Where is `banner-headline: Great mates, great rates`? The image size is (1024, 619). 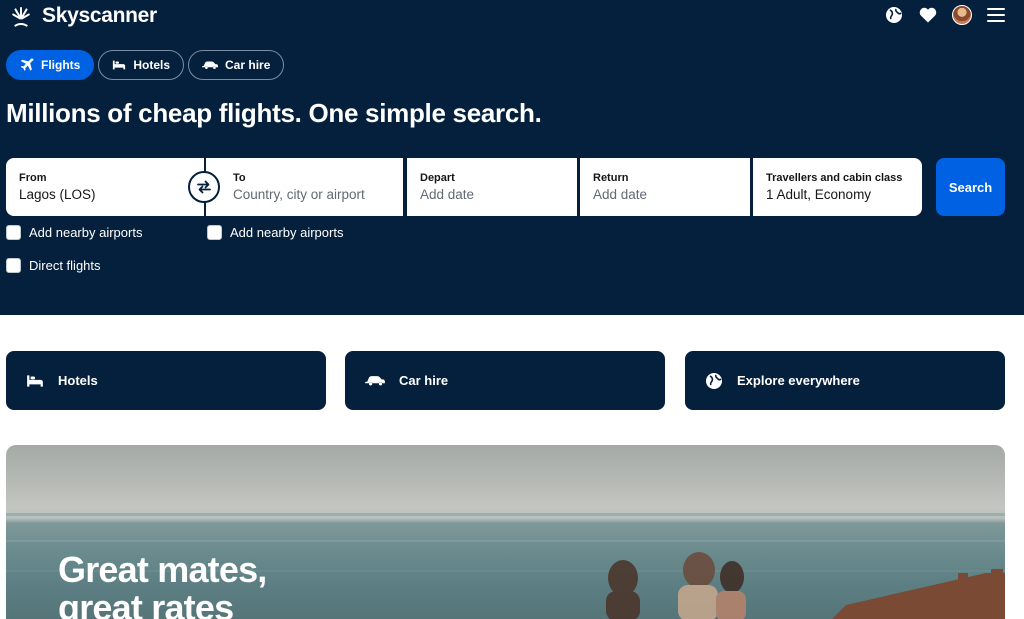
banner-headline: Great mates, great rates is located at coordinates (162, 585).